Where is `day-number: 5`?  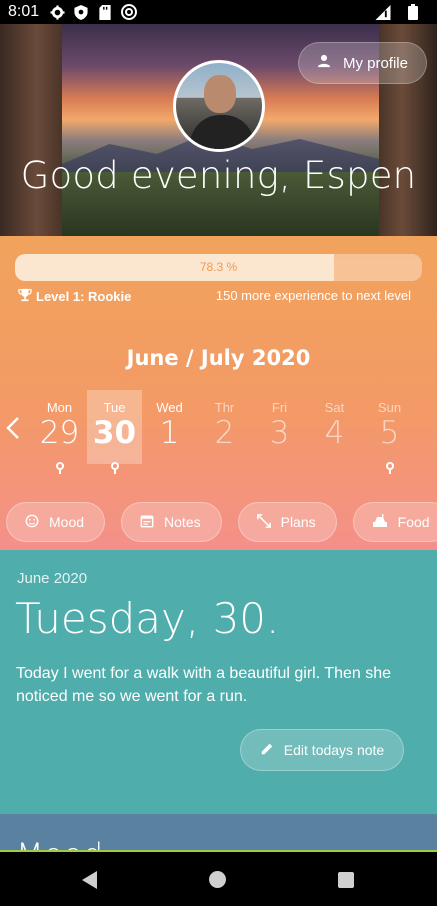 day-number: 5 is located at coordinates (389, 433).